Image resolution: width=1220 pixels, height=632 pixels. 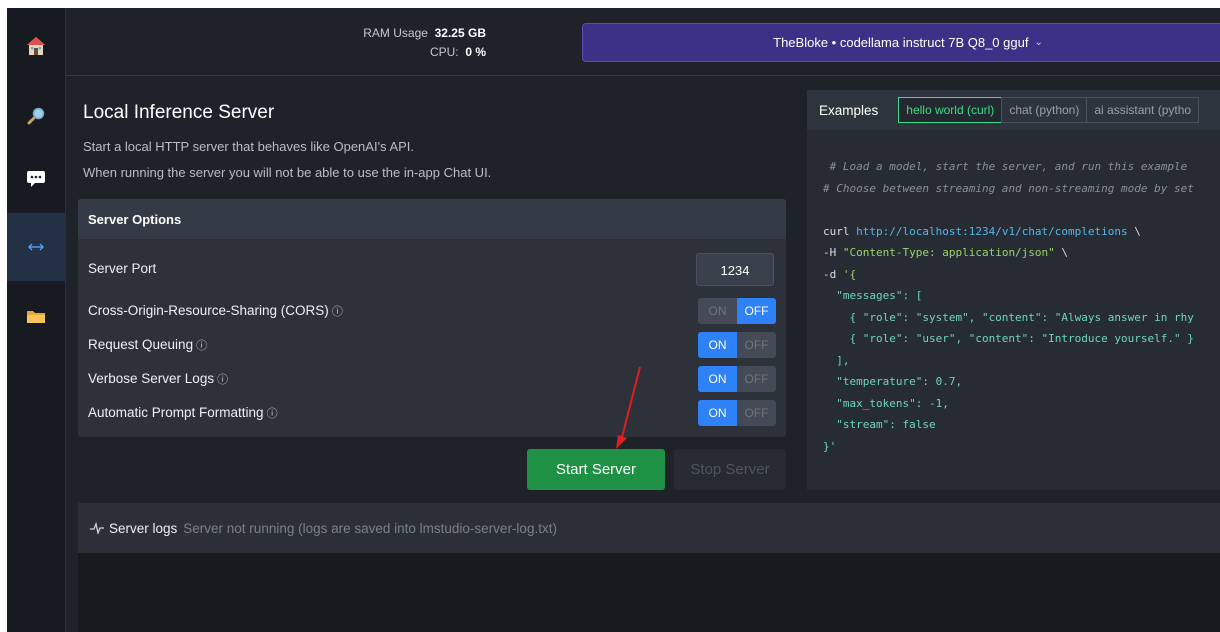 I want to click on option-verbose-logs-label: Verbose Server Logs ⓘ, so click(x=158, y=379).